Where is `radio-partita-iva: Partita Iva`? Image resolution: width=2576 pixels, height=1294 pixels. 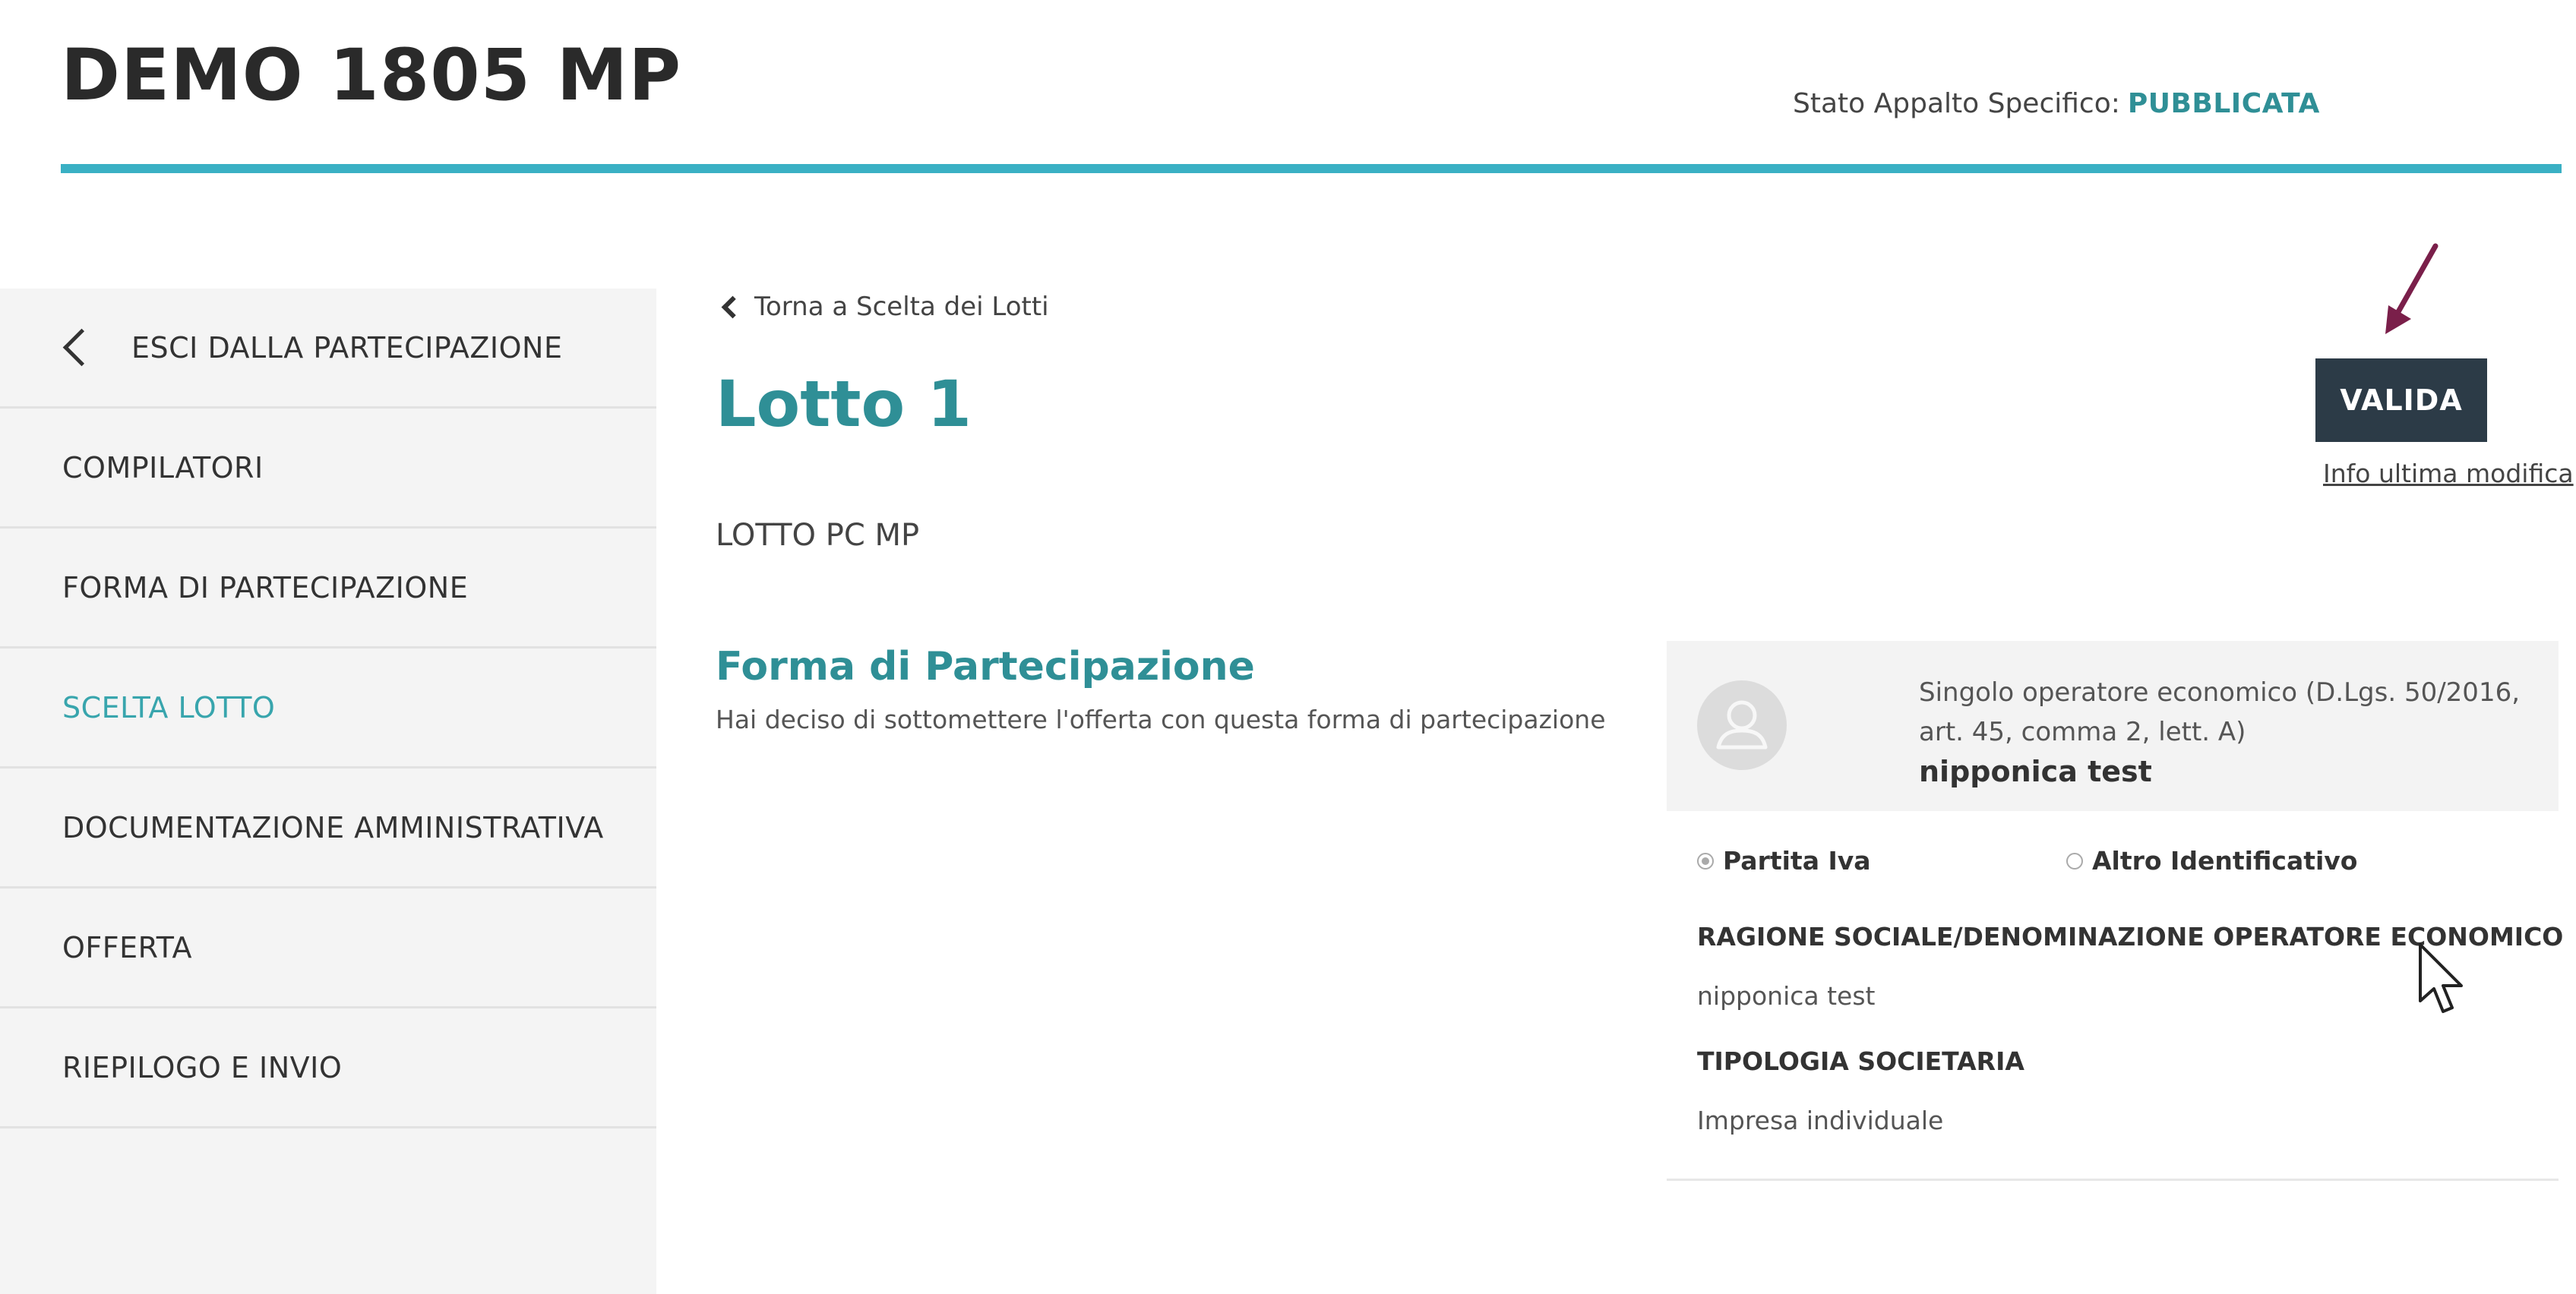 radio-partita-iva: Partita Iva is located at coordinates (1784, 861).